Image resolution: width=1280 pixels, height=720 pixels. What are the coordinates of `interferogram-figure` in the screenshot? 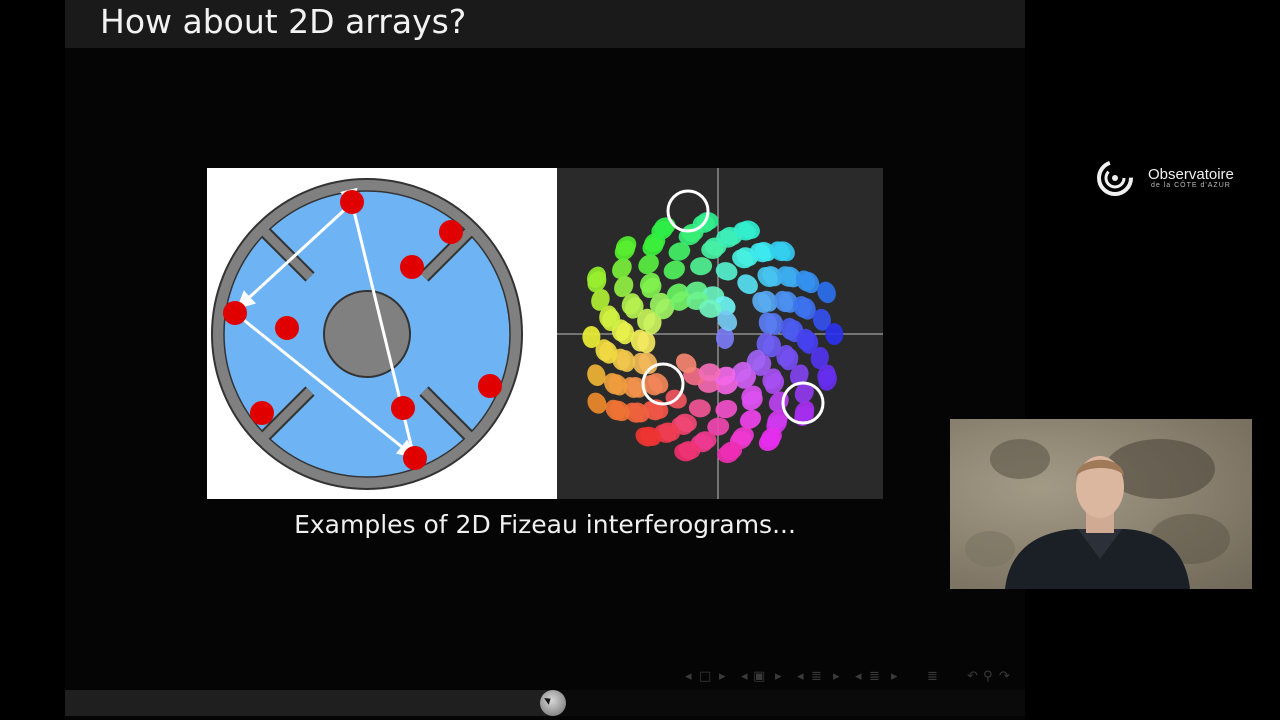 It's located at (720, 333).